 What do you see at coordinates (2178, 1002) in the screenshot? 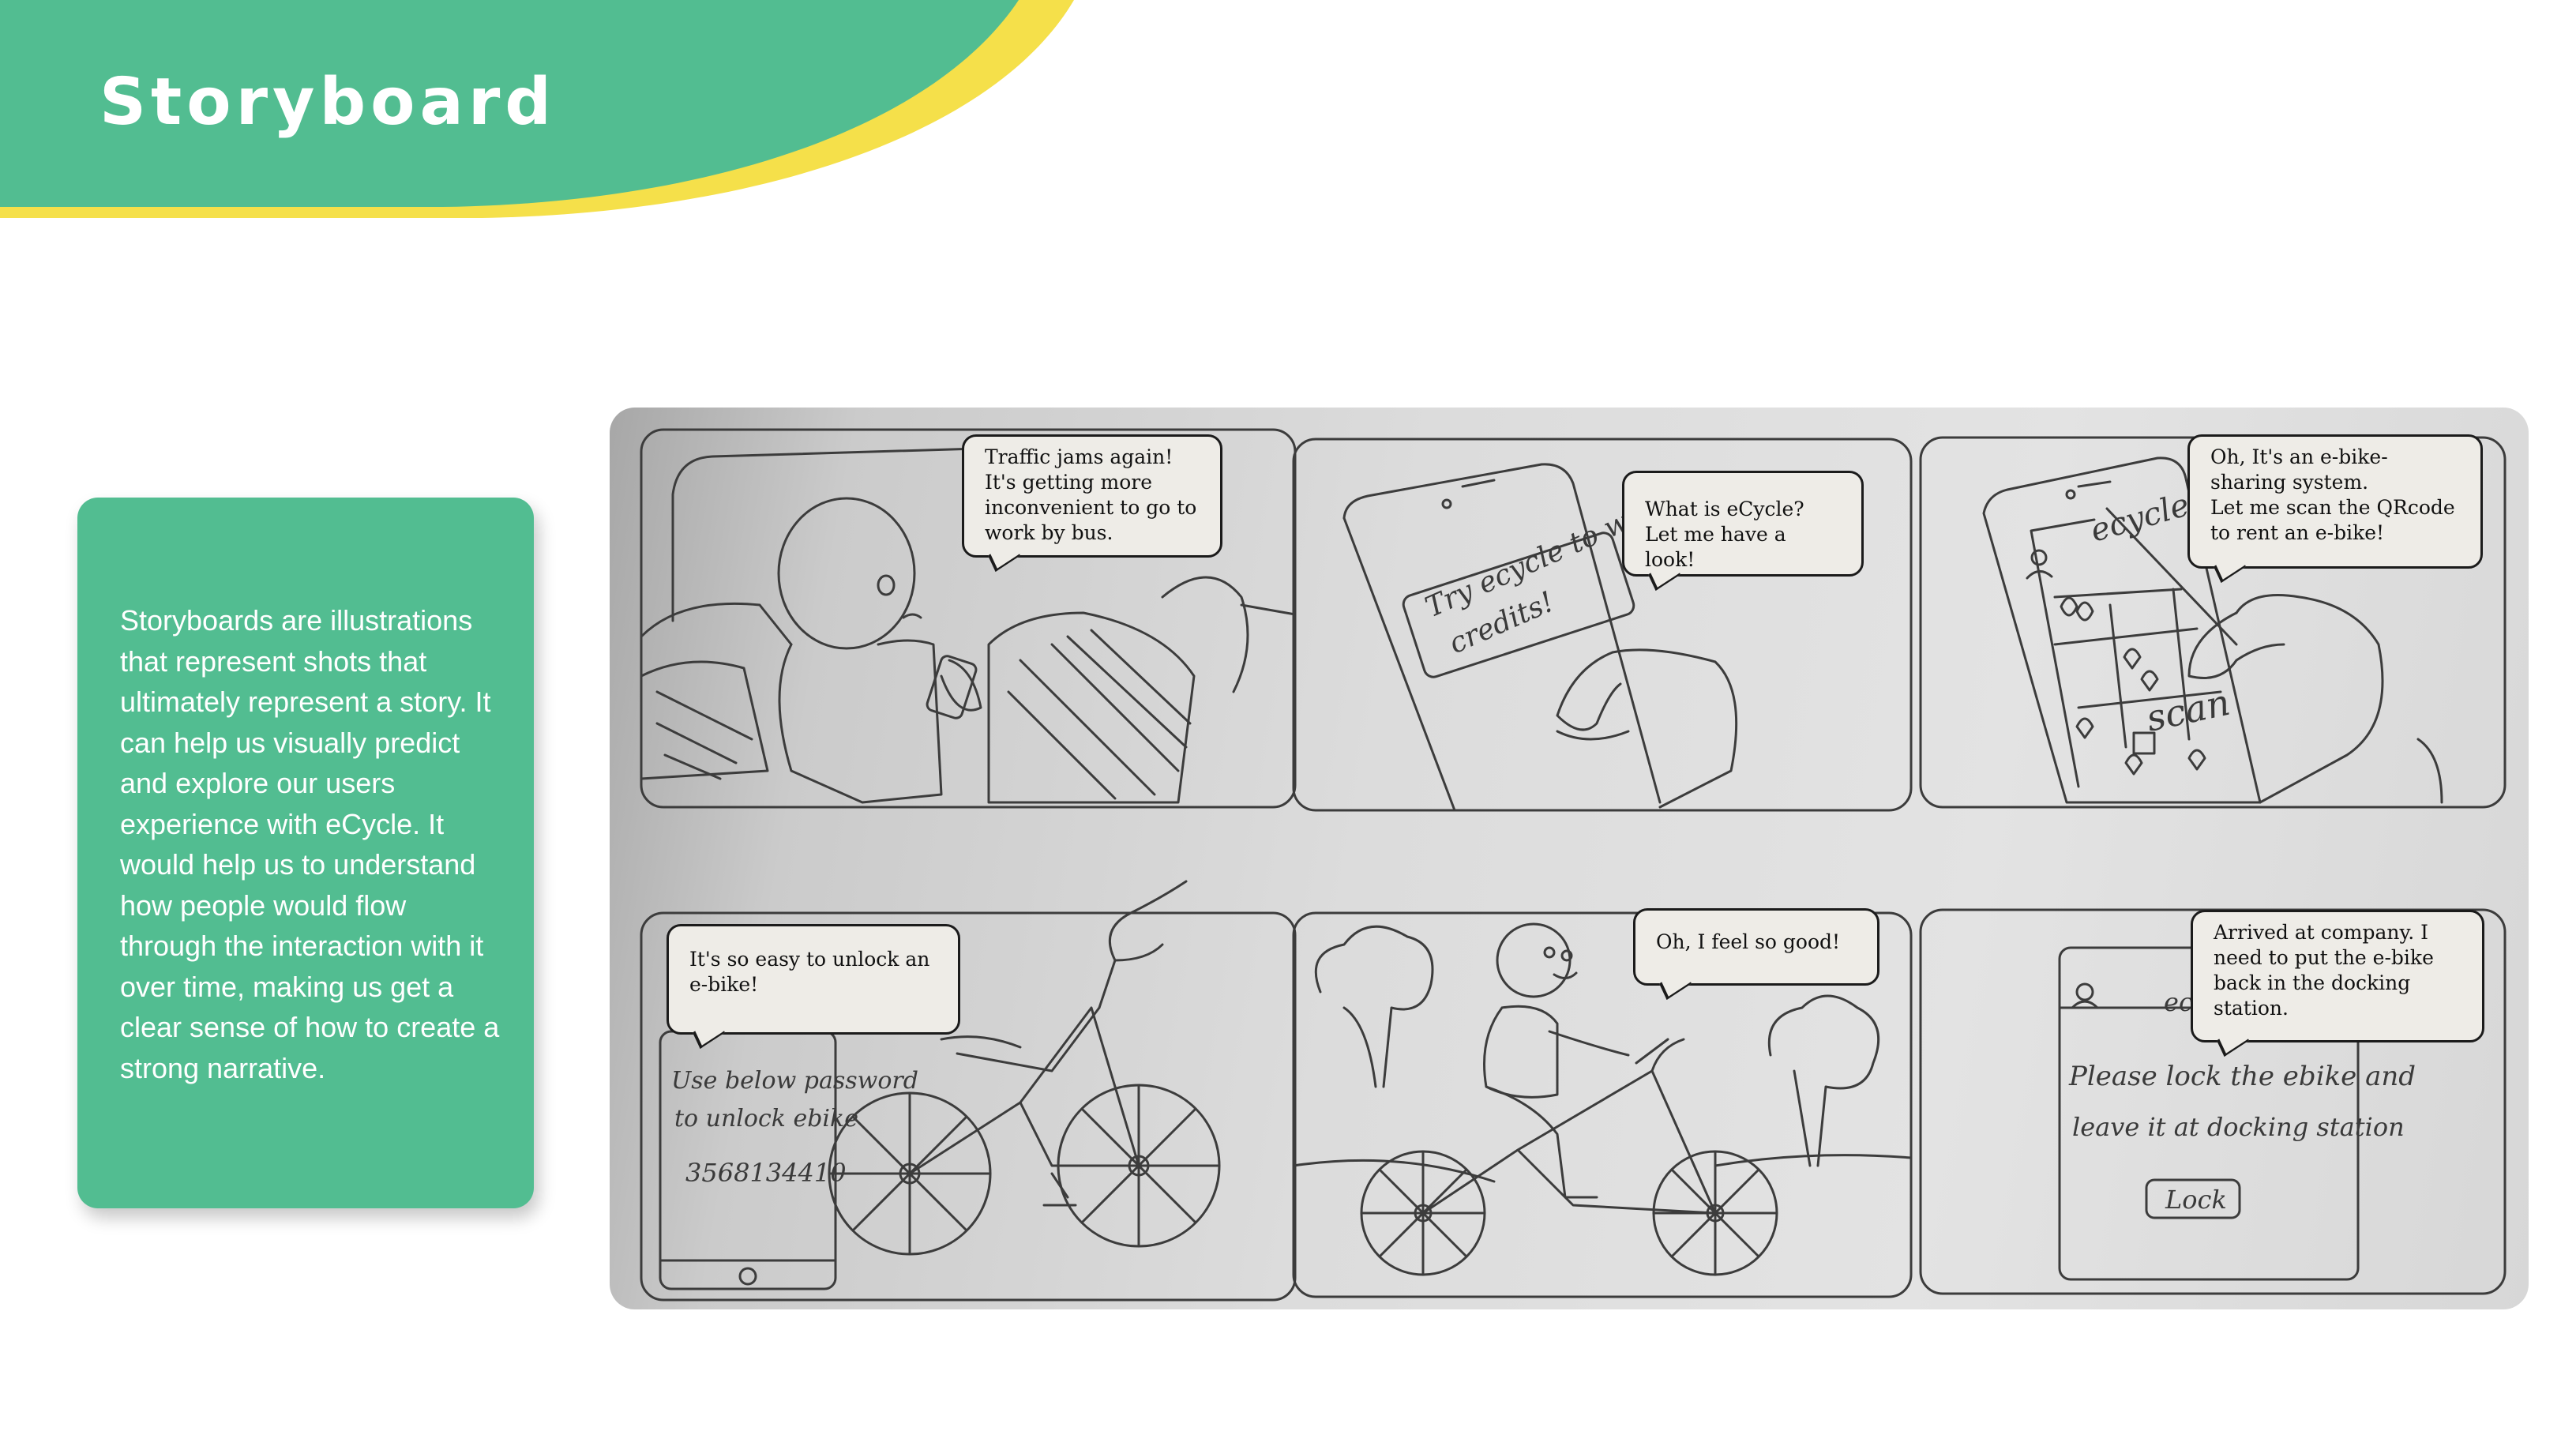
I see `svg-text: ec` at bounding box center [2178, 1002].